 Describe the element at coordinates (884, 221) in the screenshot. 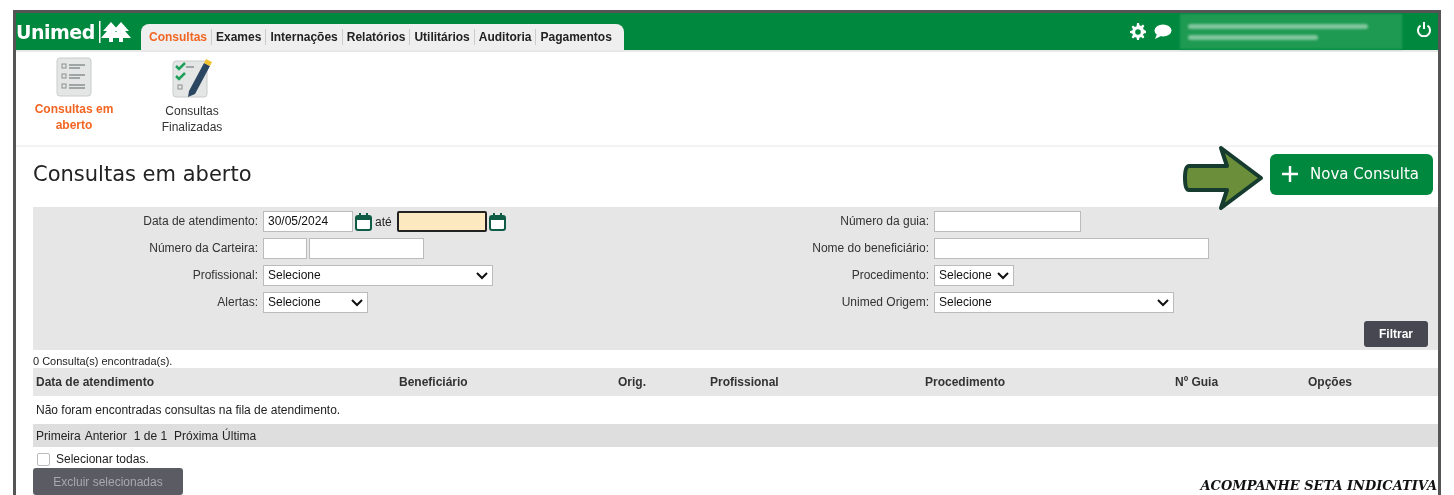

I see `field-label: Número da guia:` at that location.